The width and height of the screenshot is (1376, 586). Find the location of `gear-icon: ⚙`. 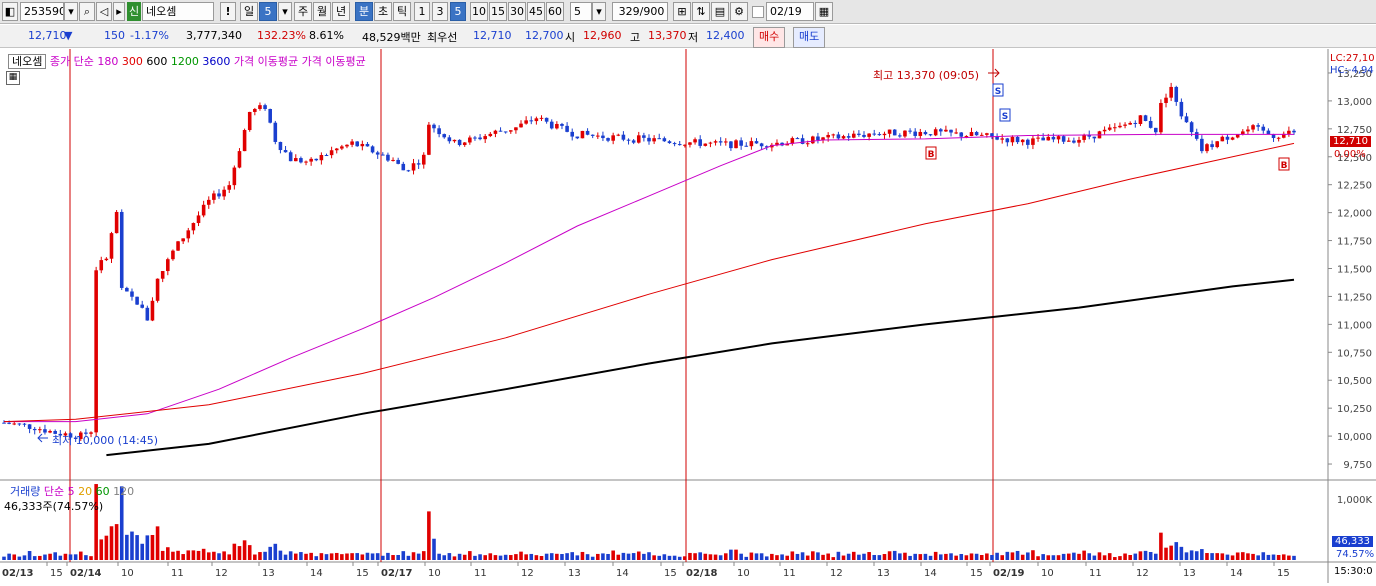

gear-icon: ⚙ is located at coordinates (739, 11).